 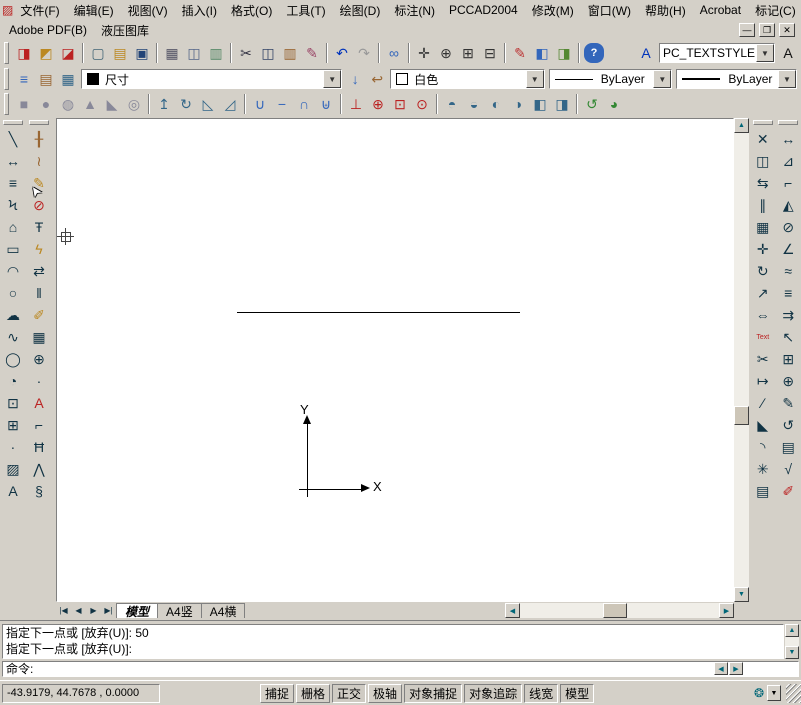 What do you see at coordinates (39, 271) in the screenshot?
I see `symmetry-icon: ⇄` at bounding box center [39, 271].